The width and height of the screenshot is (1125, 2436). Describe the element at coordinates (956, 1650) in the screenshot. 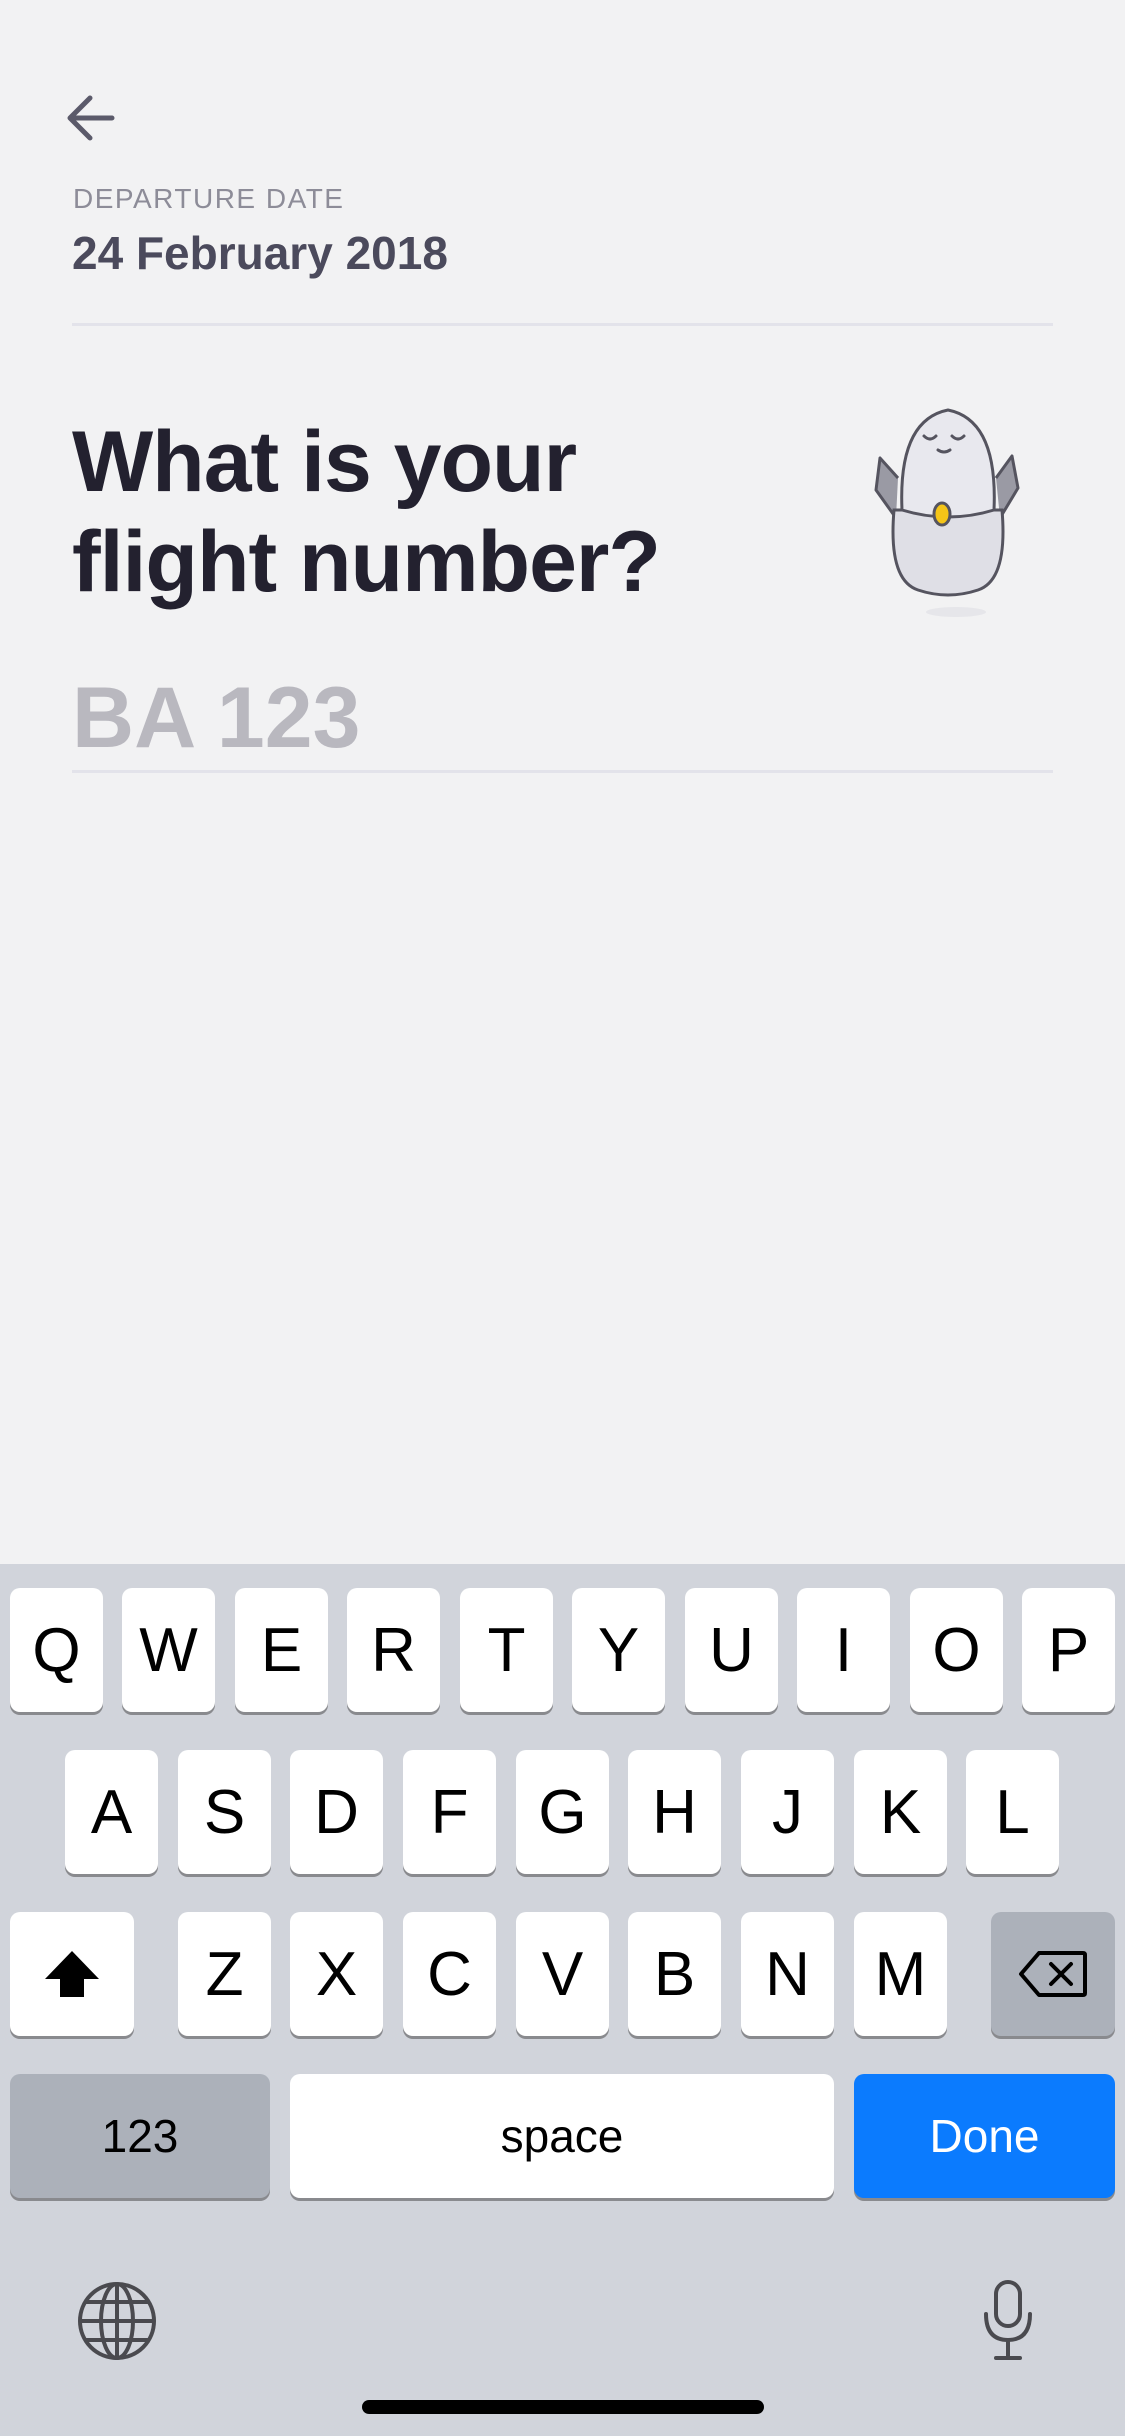

I see `key-o: O` at that location.